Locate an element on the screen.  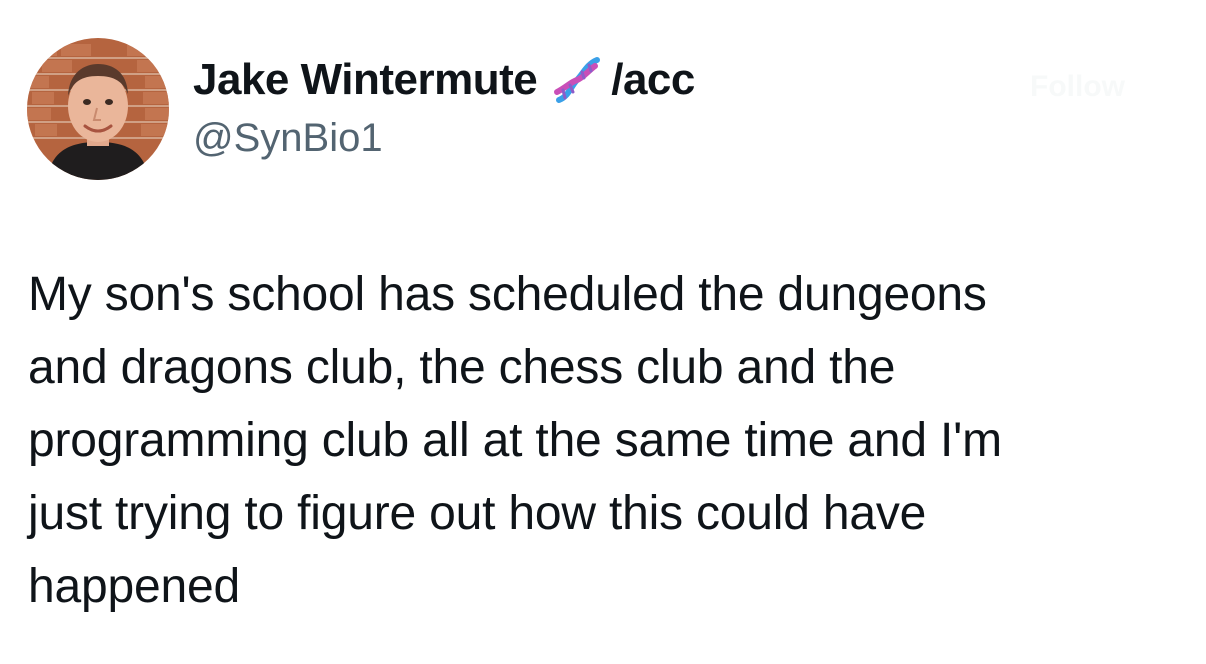
author-name-row: Jake Wintermute /acc is located at coordinates (444, 80).